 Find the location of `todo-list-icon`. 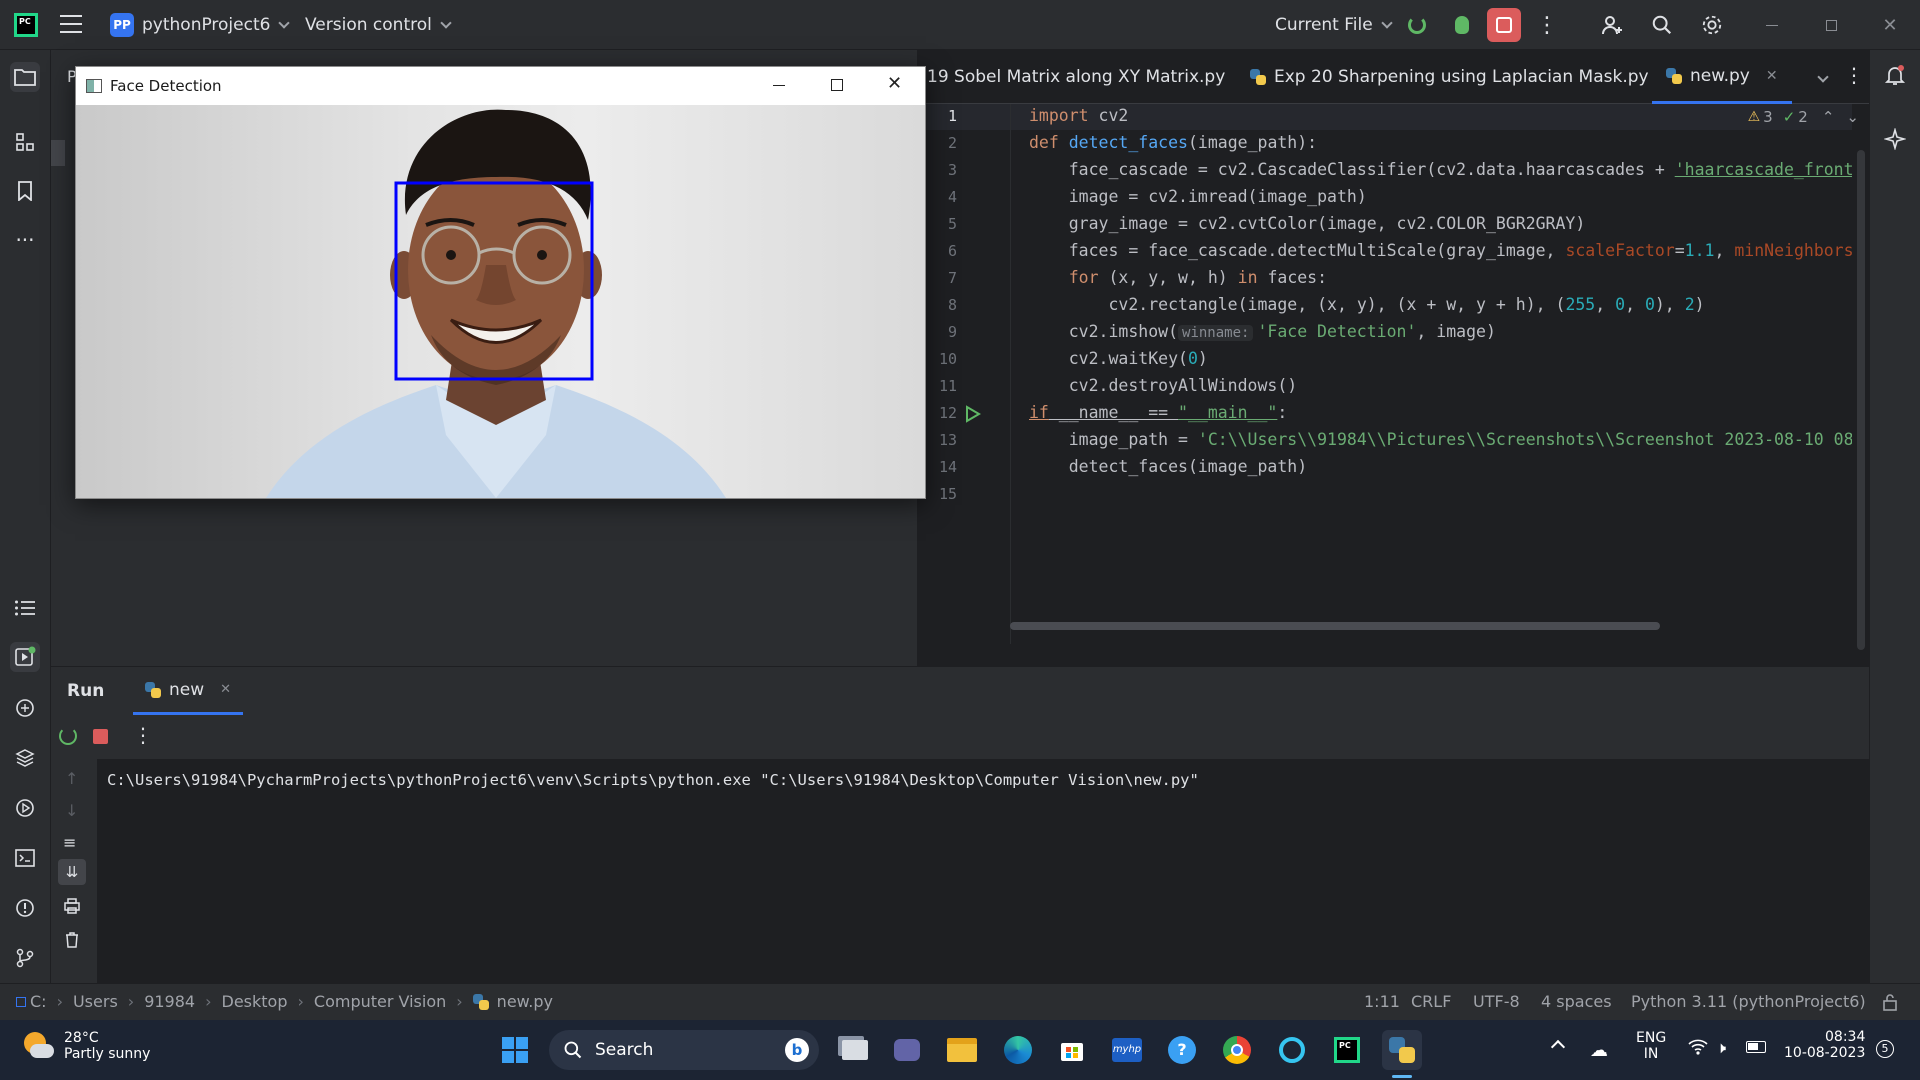

todo-list-icon is located at coordinates (25, 608).